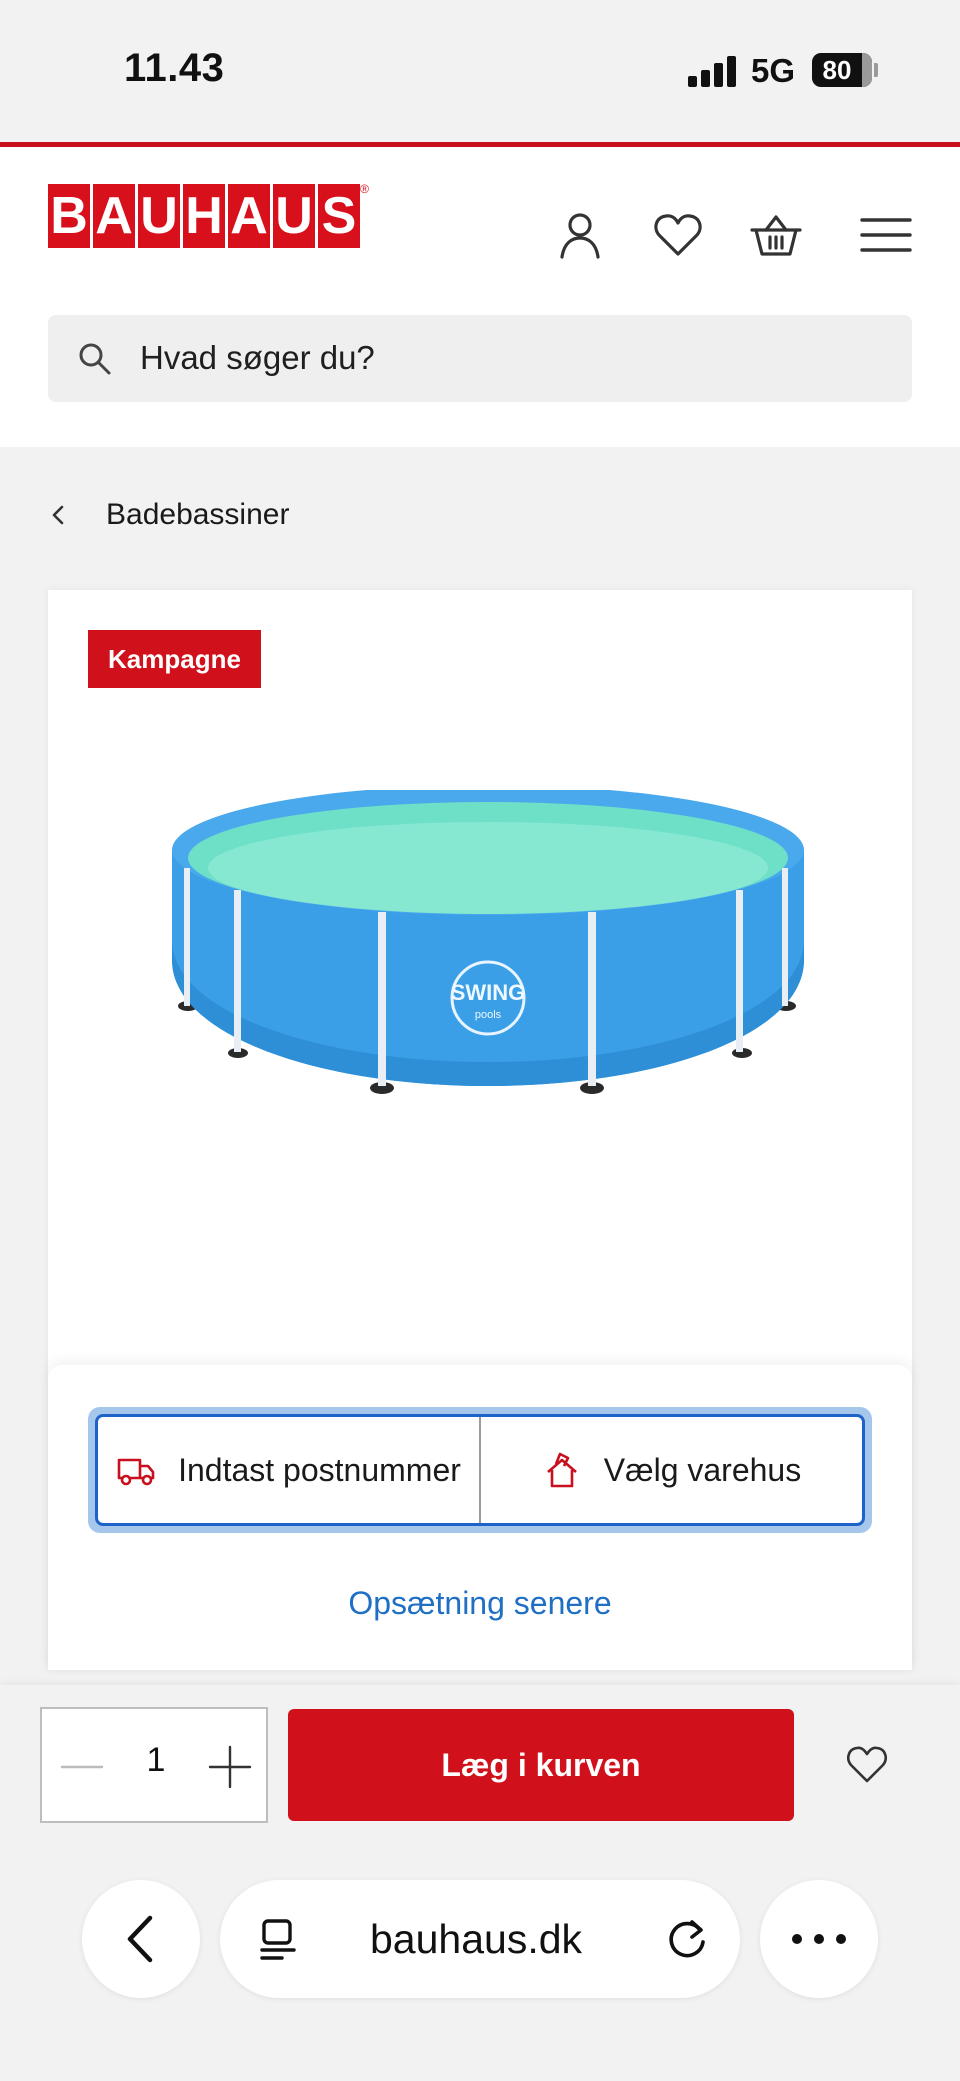 The height and width of the screenshot is (2081, 960). I want to click on increase-quantity-button, so click(230, 1767).